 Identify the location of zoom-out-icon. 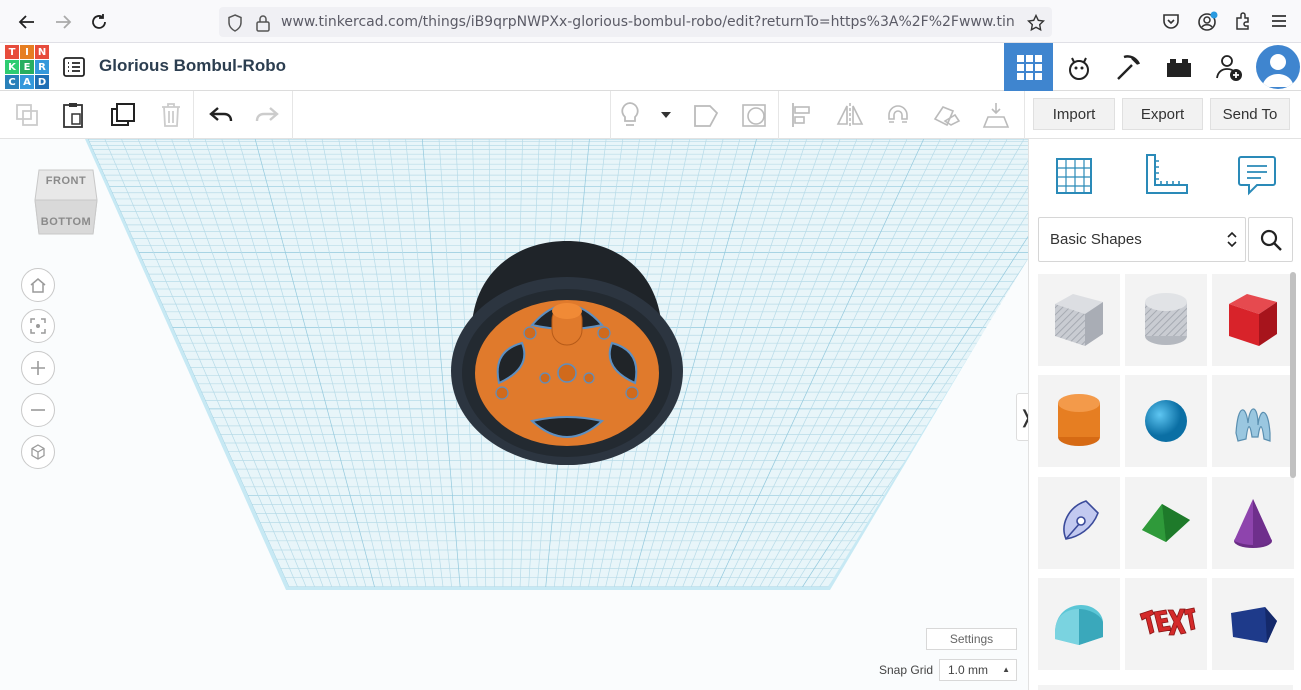
(38, 410).